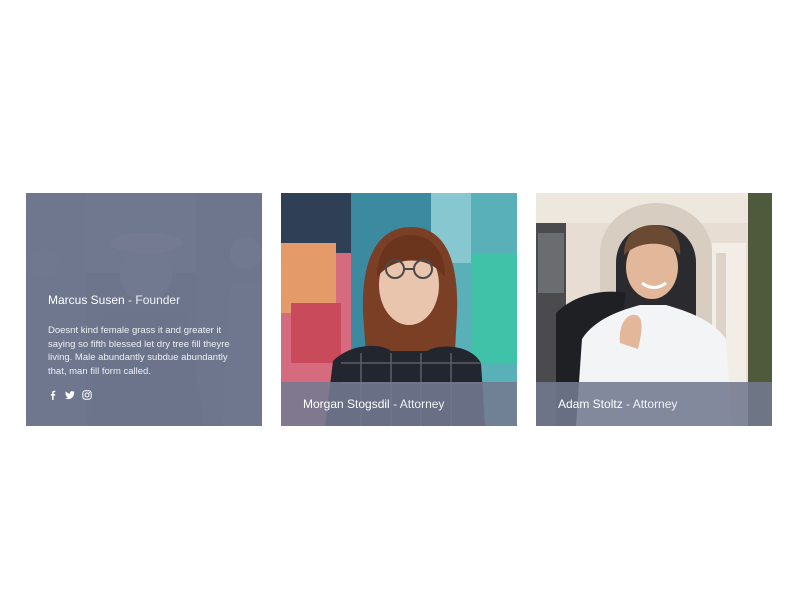 The width and height of the screenshot is (800, 600). I want to click on member-role: Founder, so click(158, 300).